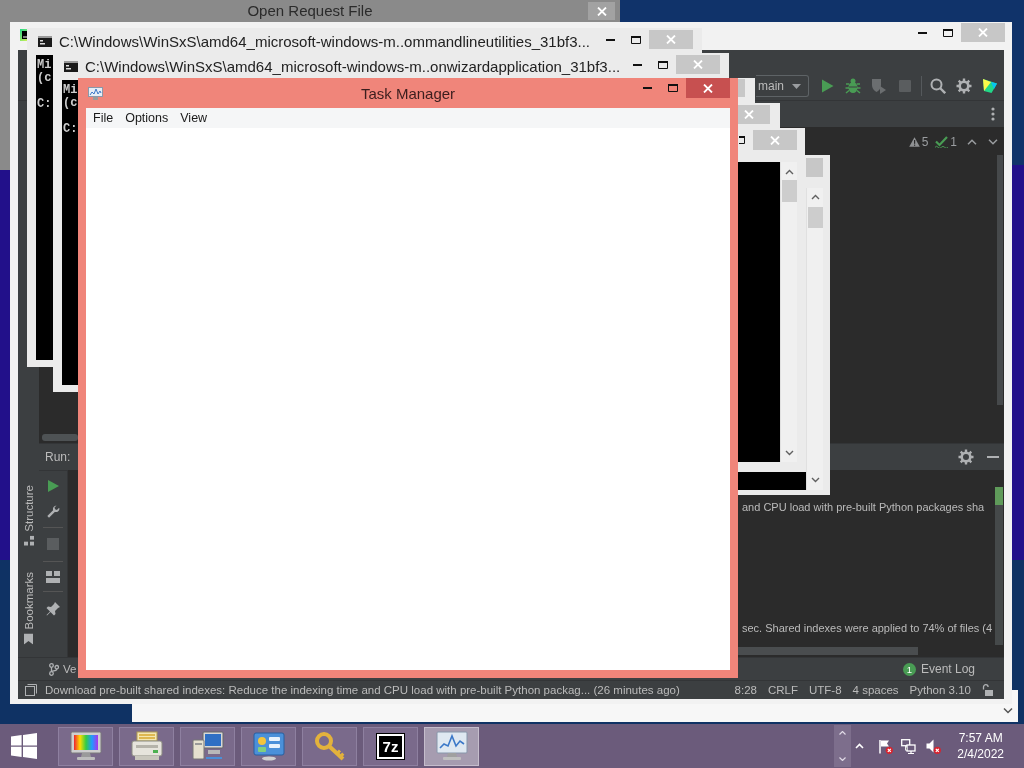 This screenshot has height=768, width=1024. Describe the element at coordinates (934, 746) in the screenshot. I see `volume-muted-icon` at that location.